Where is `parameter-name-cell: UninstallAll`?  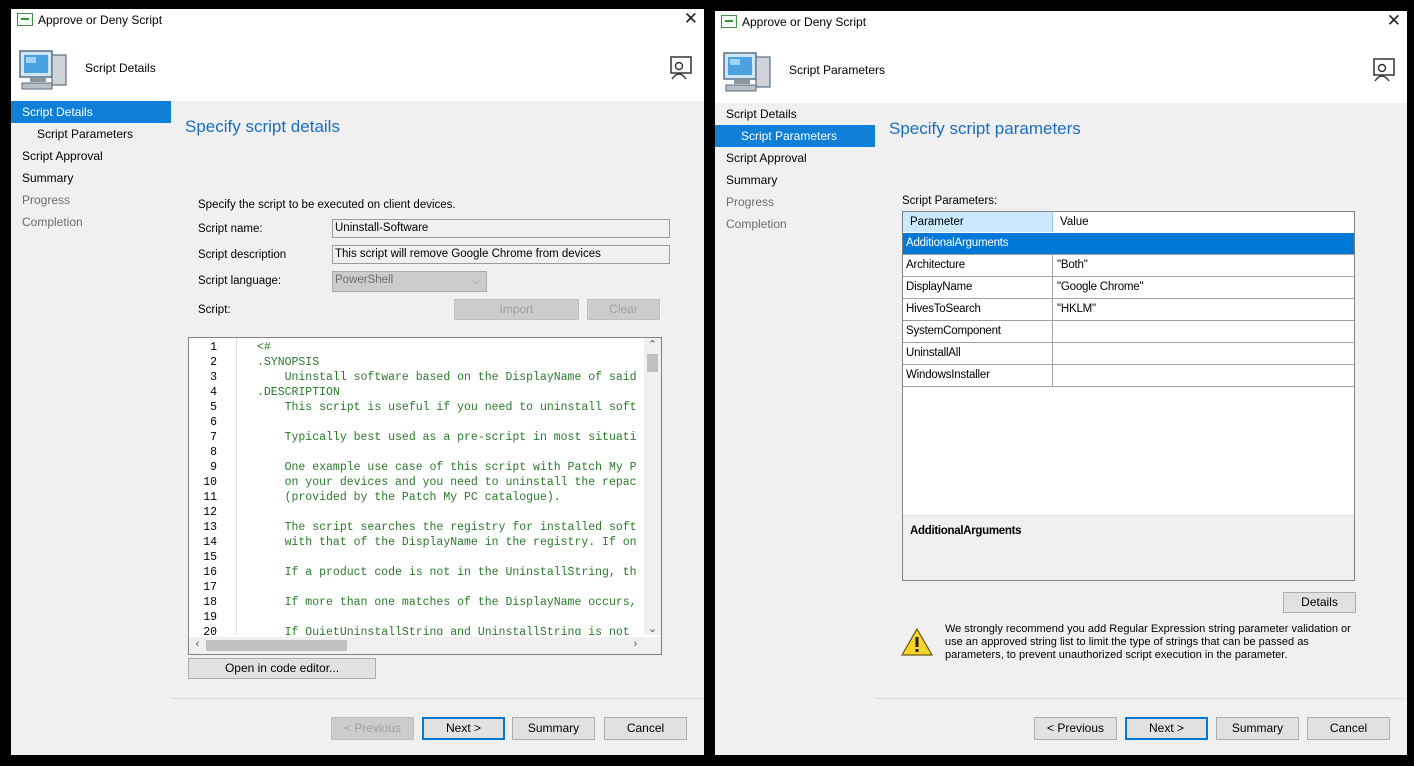
parameter-name-cell: UninstallAll is located at coordinates (978, 353).